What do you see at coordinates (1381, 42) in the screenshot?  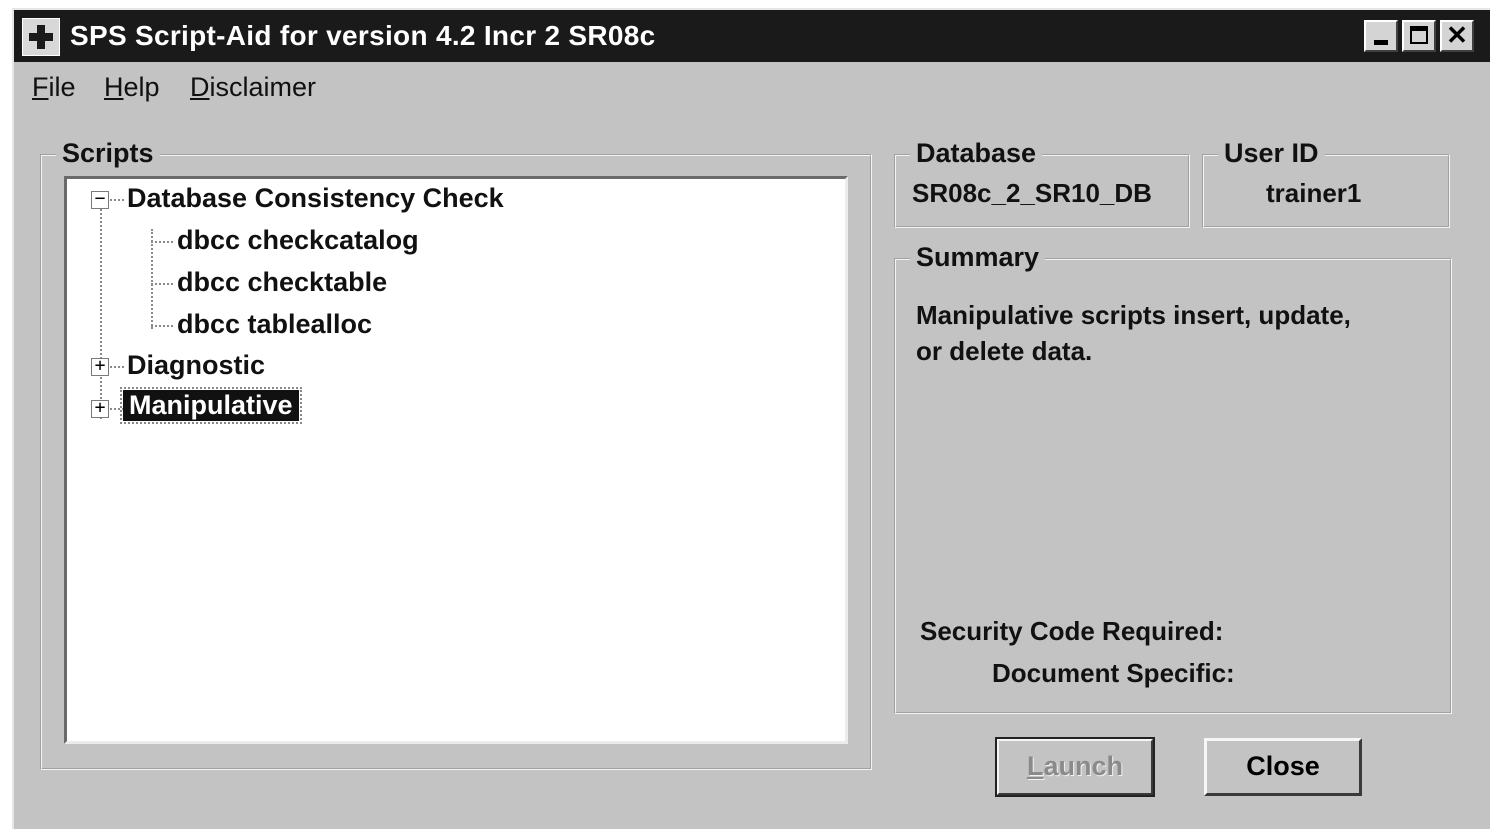 I see `minimize-icon` at bounding box center [1381, 42].